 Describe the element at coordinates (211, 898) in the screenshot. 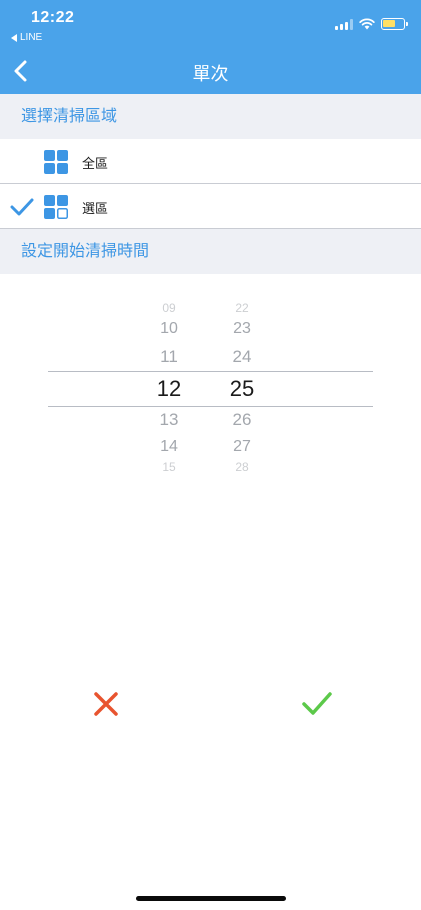

I see `home-indicator` at that location.